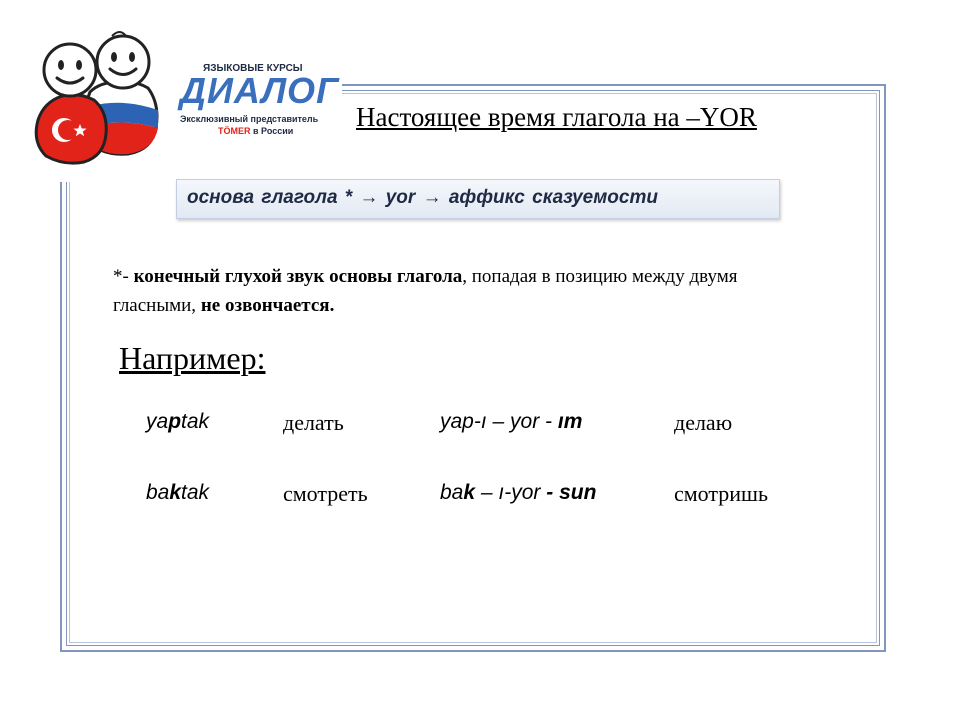  What do you see at coordinates (192, 358) in the screenshot?
I see `example-heading: Например:` at bounding box center [192, 358].